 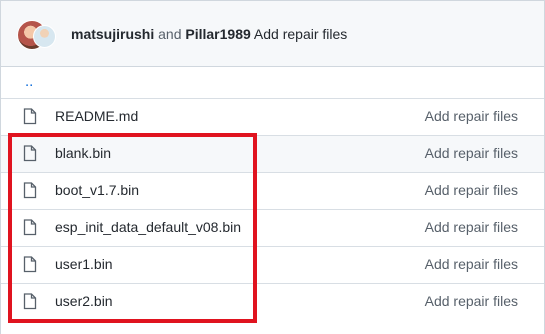 What do you see at coordinates (29, 81) in the screenshot?
I see `parent-directory-link: ..` at bounding box center [29, 81].